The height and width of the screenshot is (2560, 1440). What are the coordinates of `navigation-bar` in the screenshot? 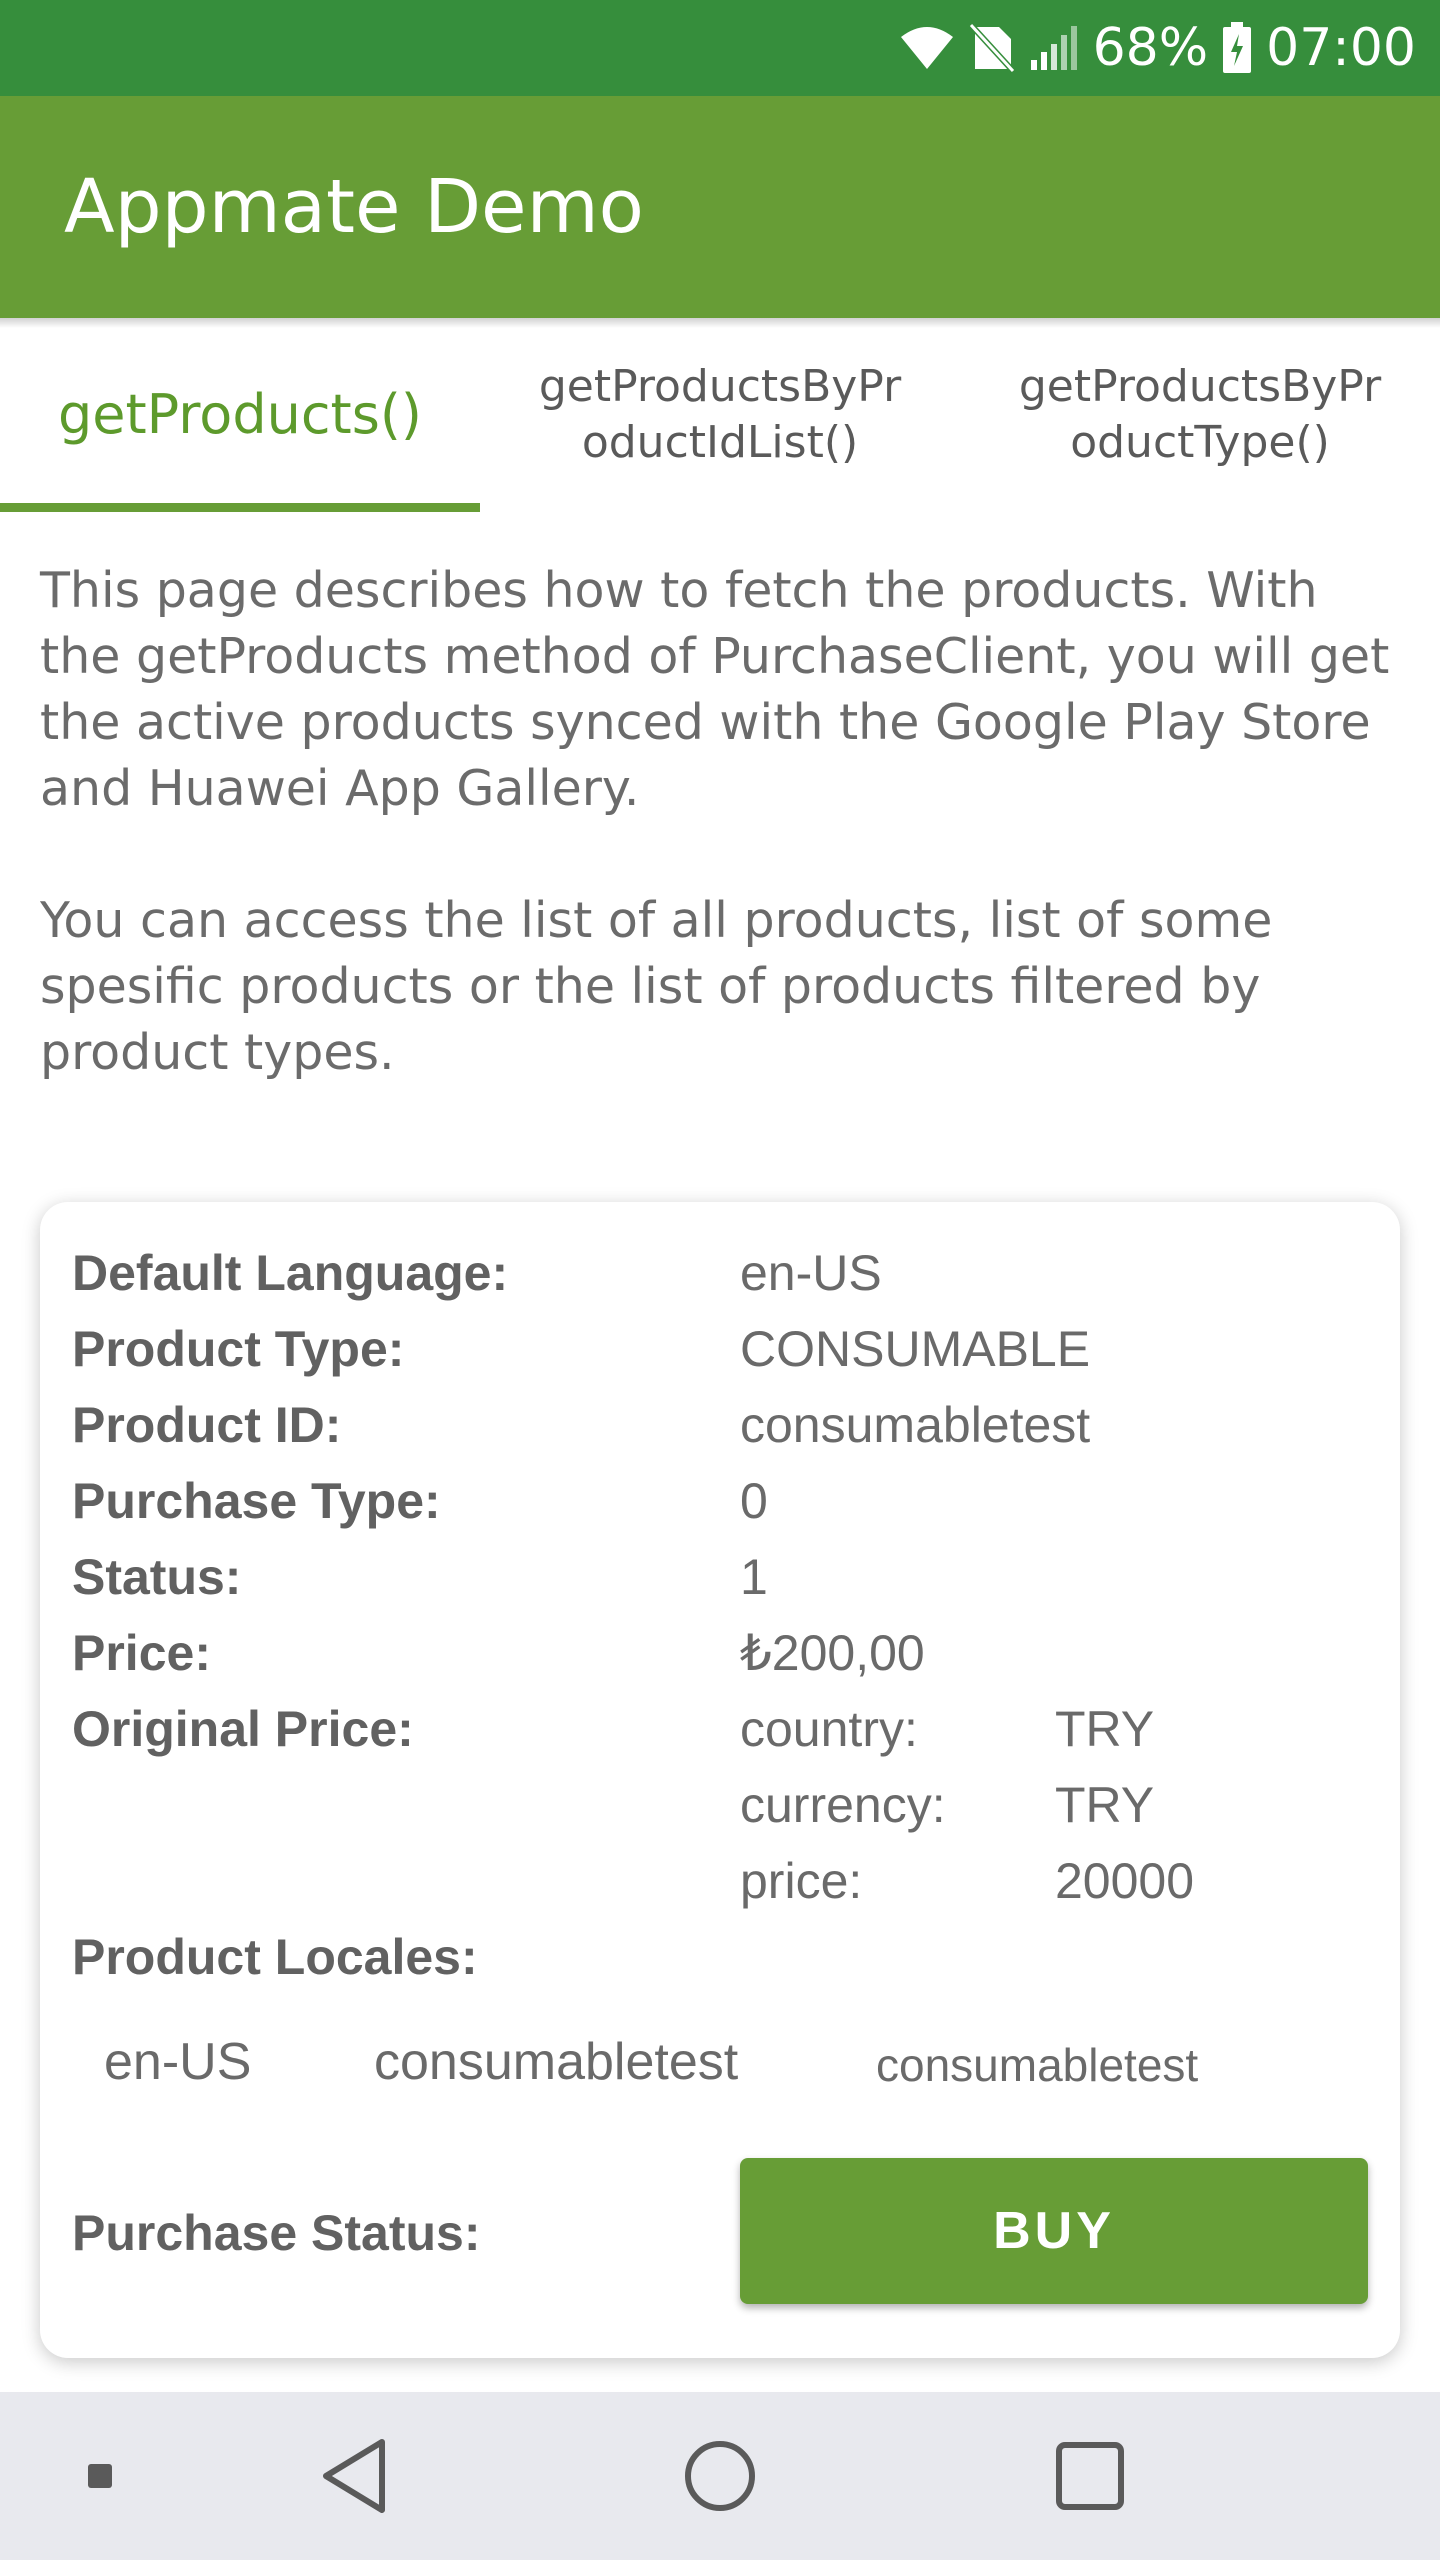 It's located at (720, 2476).